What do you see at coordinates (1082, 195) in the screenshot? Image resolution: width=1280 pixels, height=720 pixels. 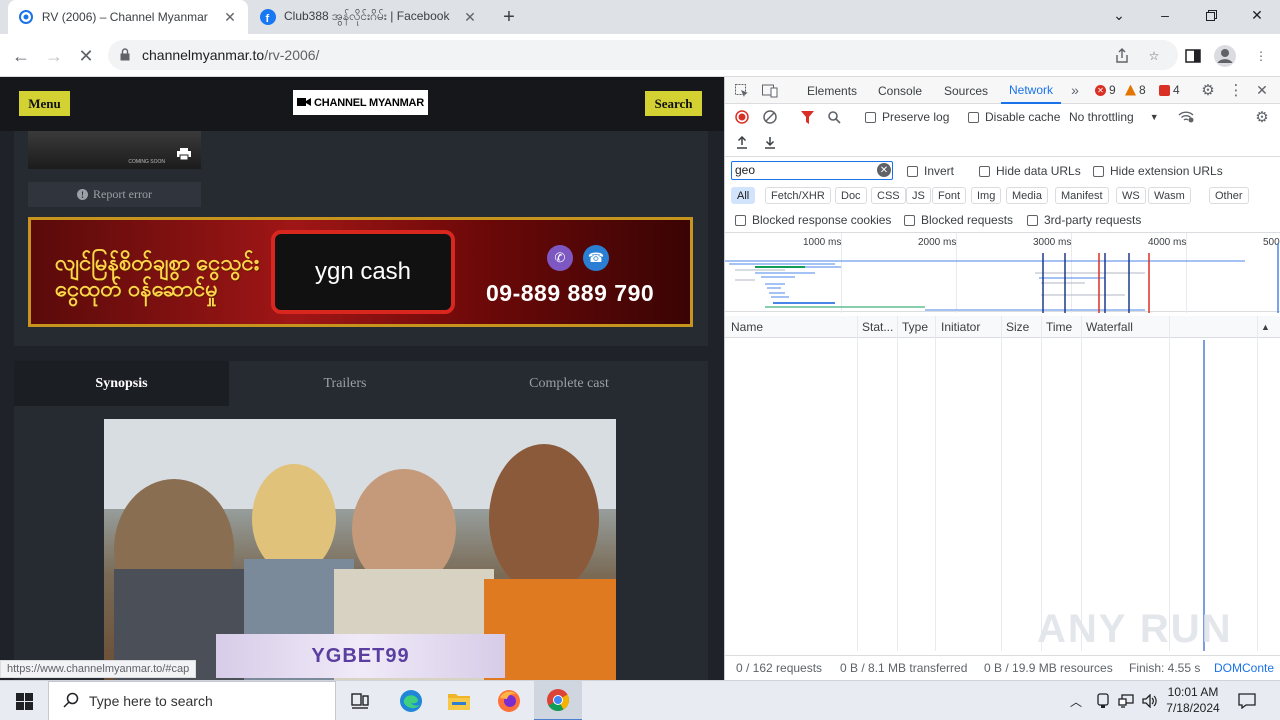 I see `type-filter-manifest: Manifest` at bounding box center [1082, 195].